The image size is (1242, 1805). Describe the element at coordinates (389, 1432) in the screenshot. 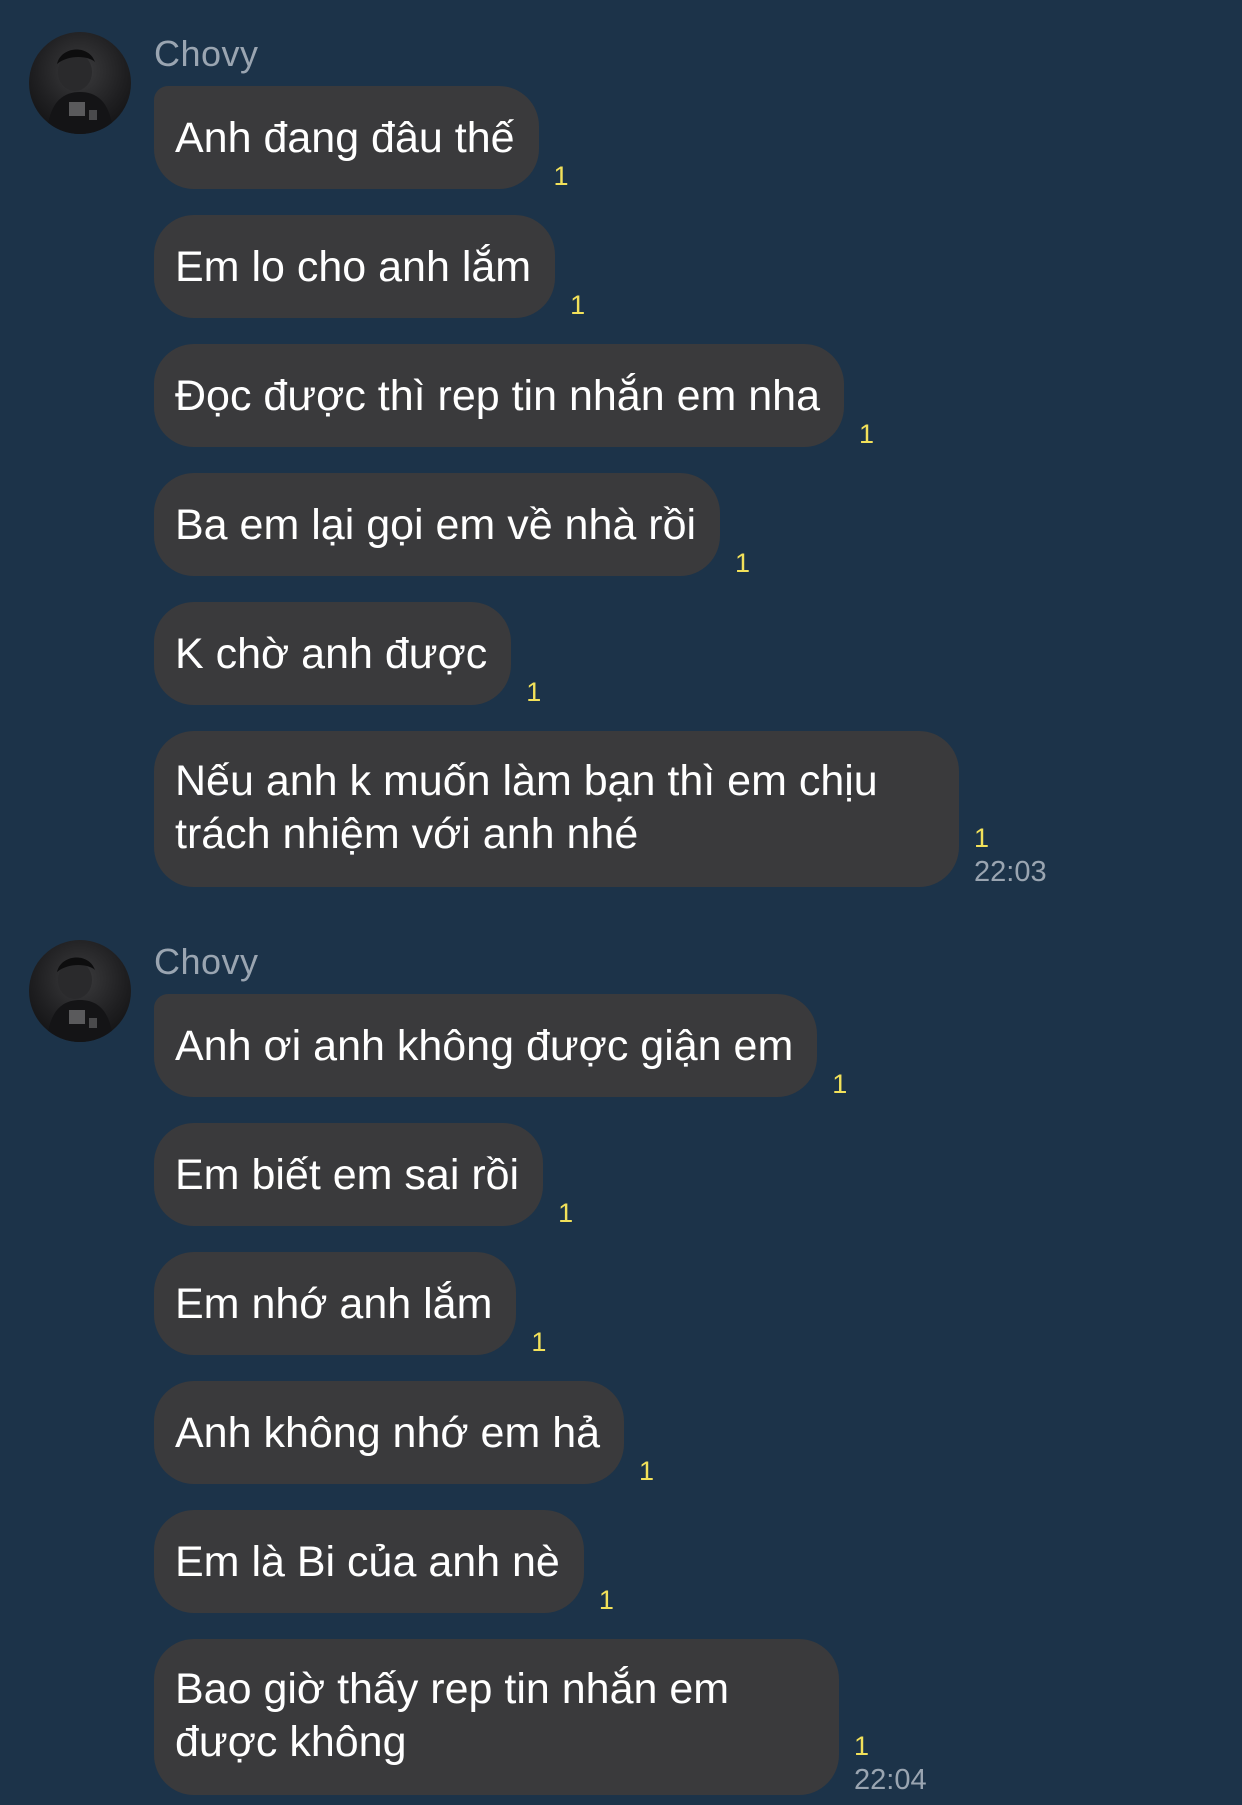

I see `message-bubble: Anh không nhớ em hả` at that location.